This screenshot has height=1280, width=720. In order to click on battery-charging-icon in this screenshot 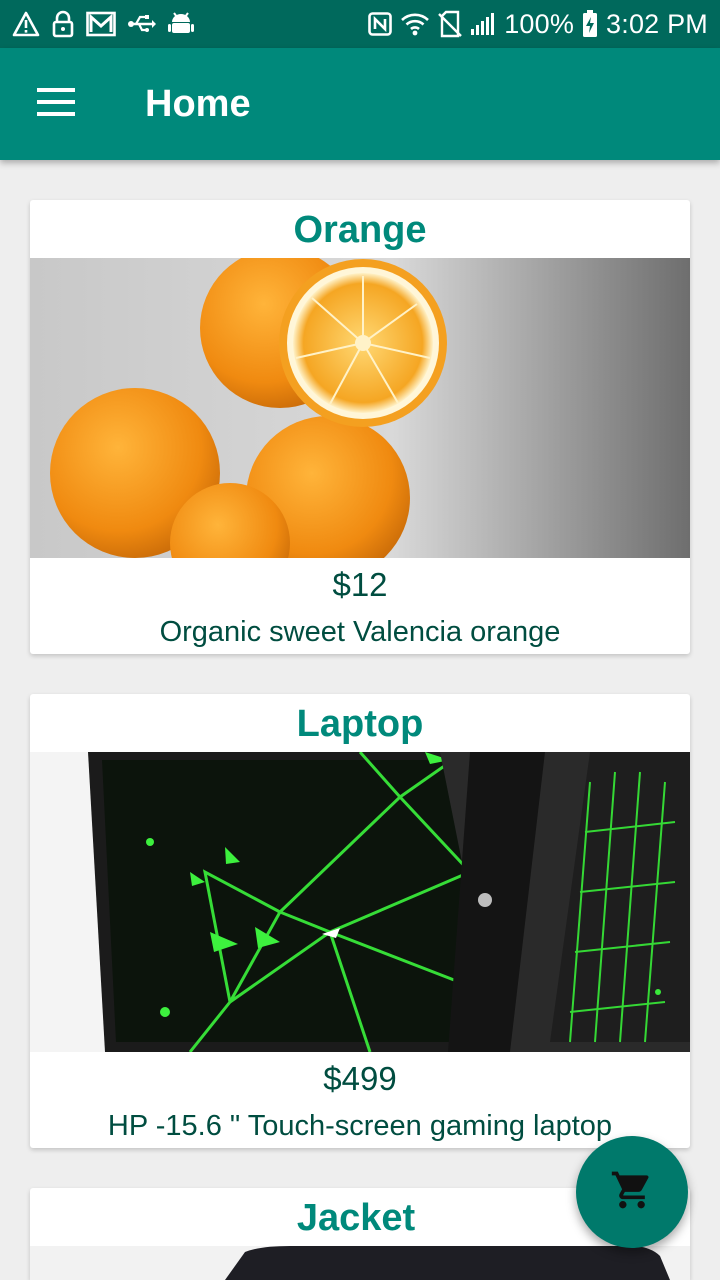, I will do `click(590, 24)`.